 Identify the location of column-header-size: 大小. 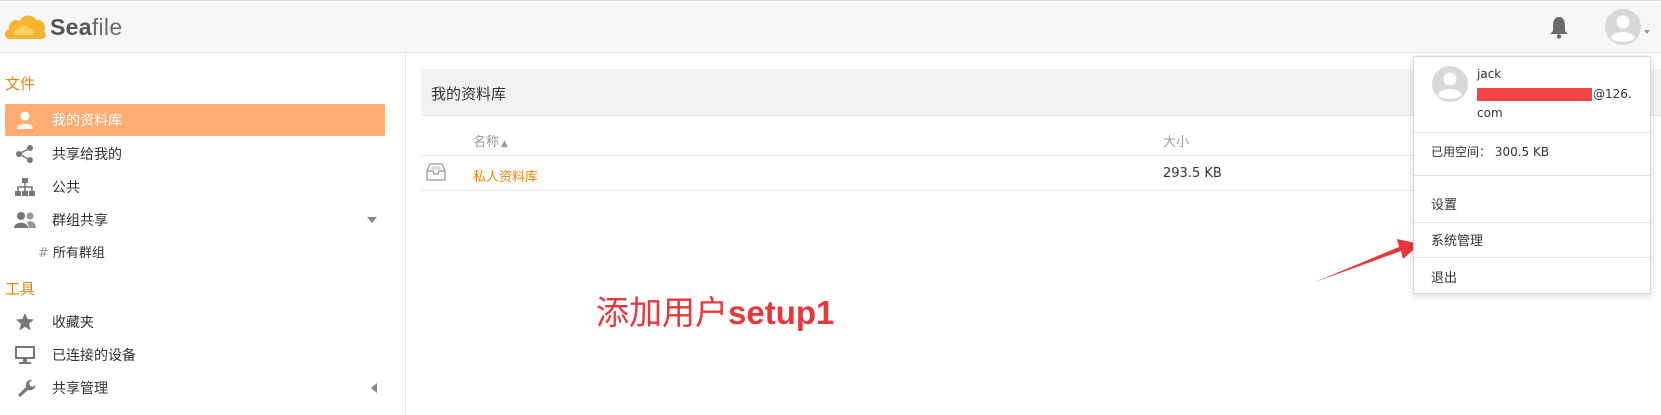
(1176, 140).